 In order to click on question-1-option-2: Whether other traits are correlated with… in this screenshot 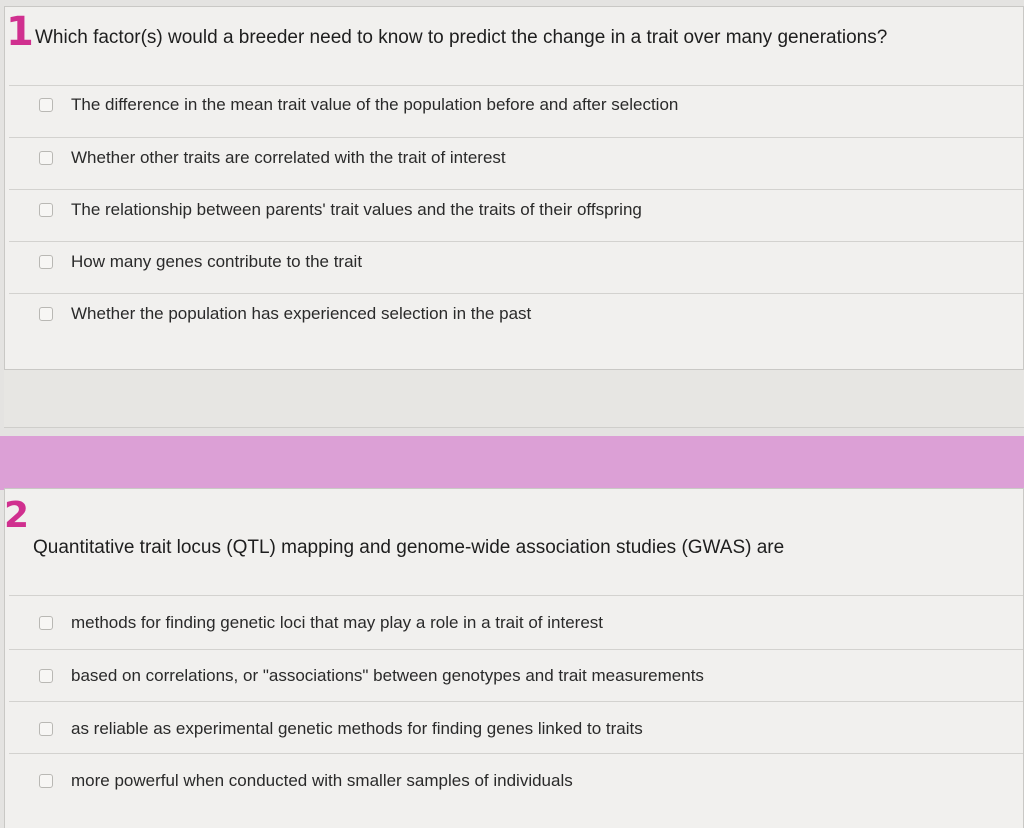, I will do `click(272, 158)`.